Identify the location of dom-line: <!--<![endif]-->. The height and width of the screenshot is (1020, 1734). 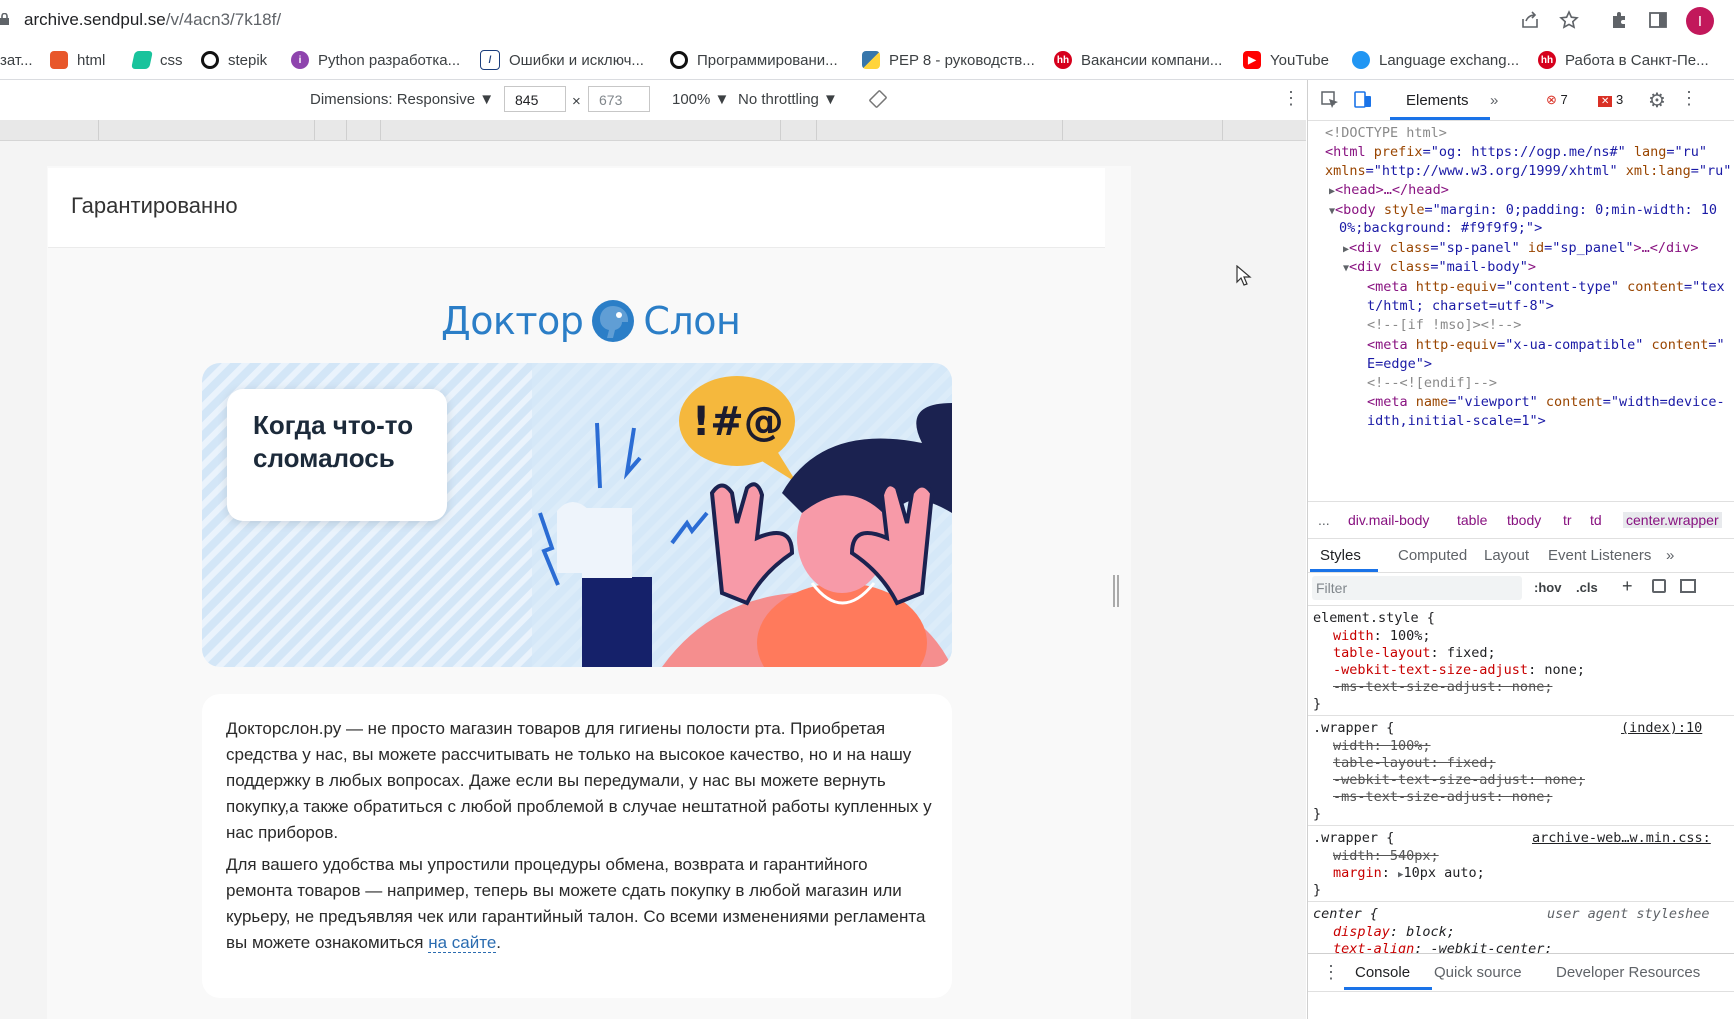
(1432, 383).